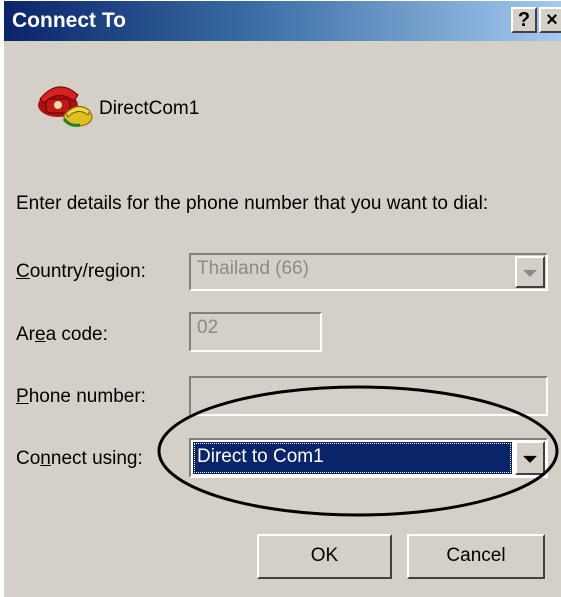 The height and width of the screenshot is (597, 561). Describe the element at coordinates (352, 458) in the screenshot. I see `connect-using-selected: Direct to Com1` at that location.